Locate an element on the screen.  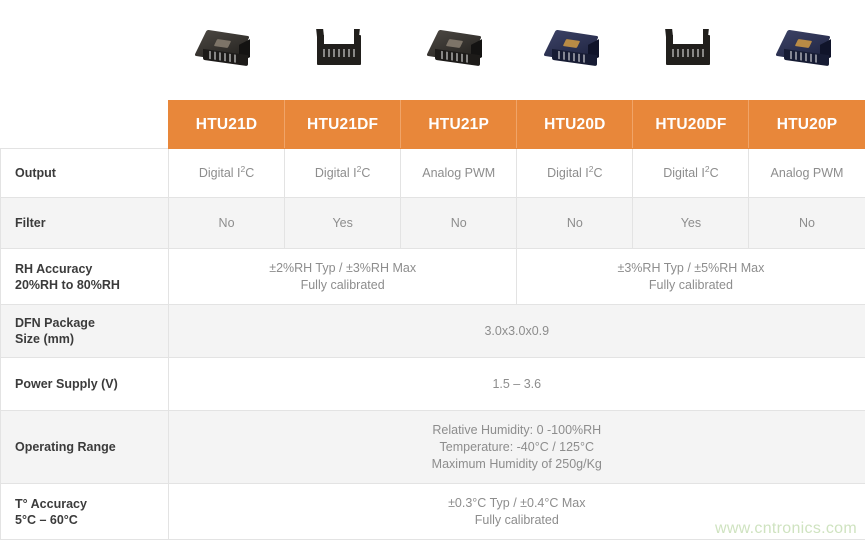
table-row-dfn-package: DFN Package Size (mm) 3.0x3.0x0.9 is located at coordinates (432, 331).